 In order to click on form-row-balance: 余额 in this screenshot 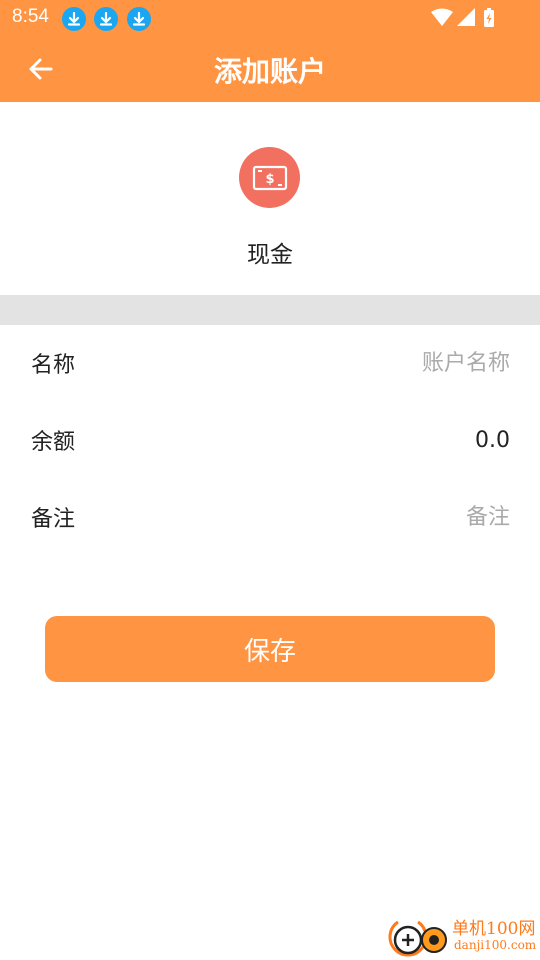, I will do `click(270, 441)`.